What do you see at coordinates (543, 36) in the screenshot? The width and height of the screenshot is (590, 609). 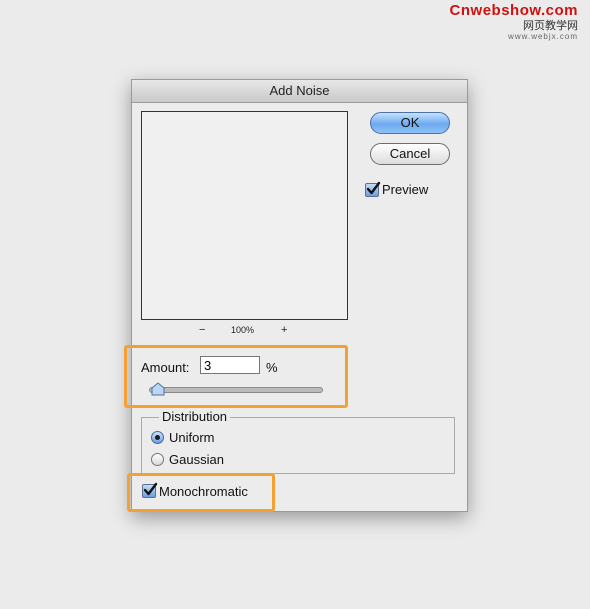 I see `watermark-url: www.webjx.com` at bounding box center [543, 36].